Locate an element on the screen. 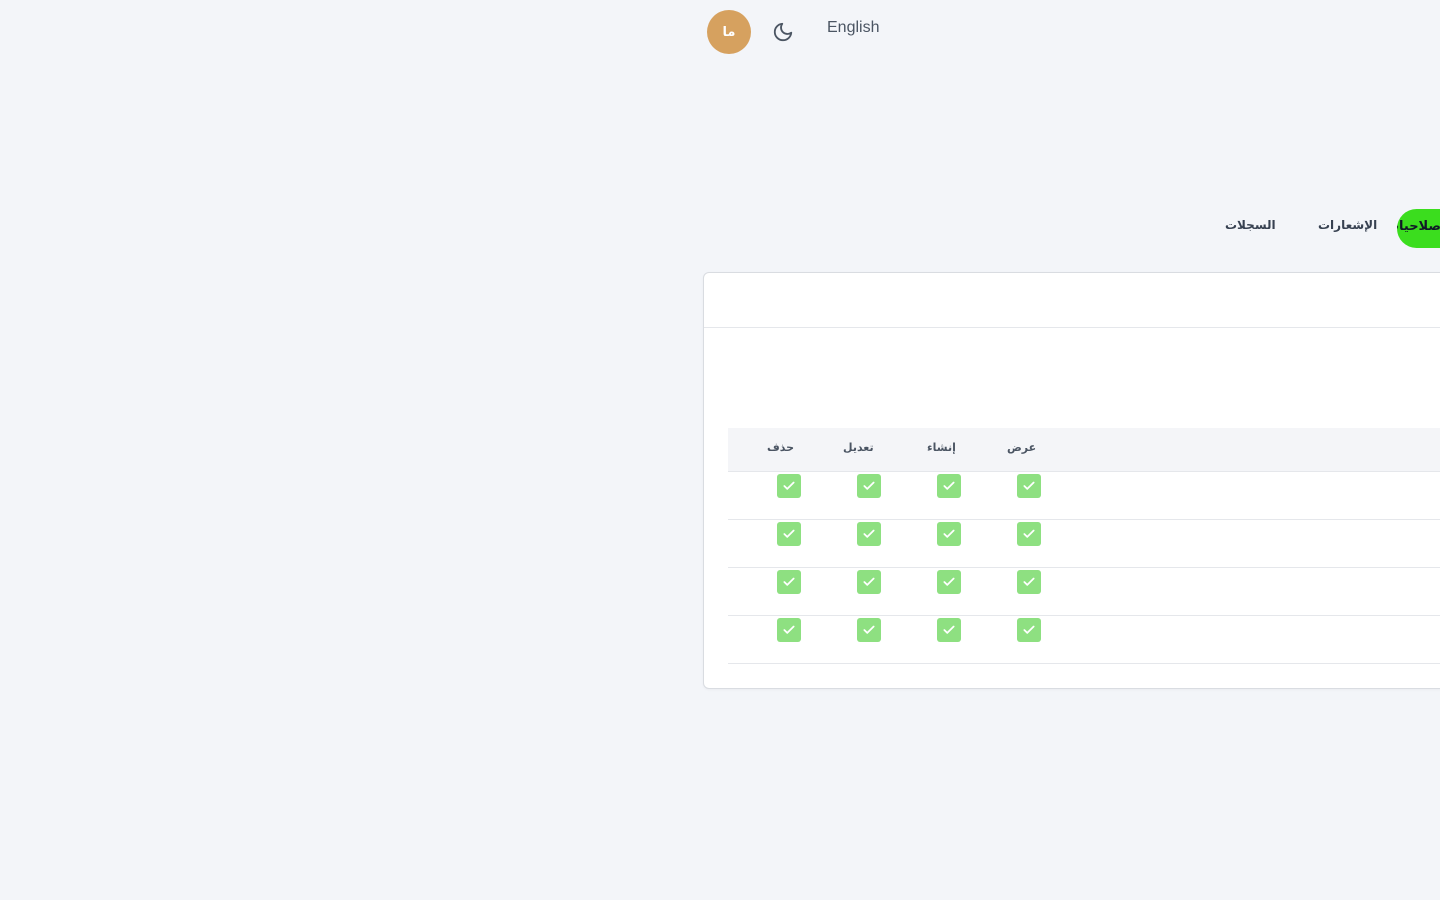 Image resolution: width=1440 pixels, height=900 pixels. avatar-initials: ما is located at coordinates (729, 32).